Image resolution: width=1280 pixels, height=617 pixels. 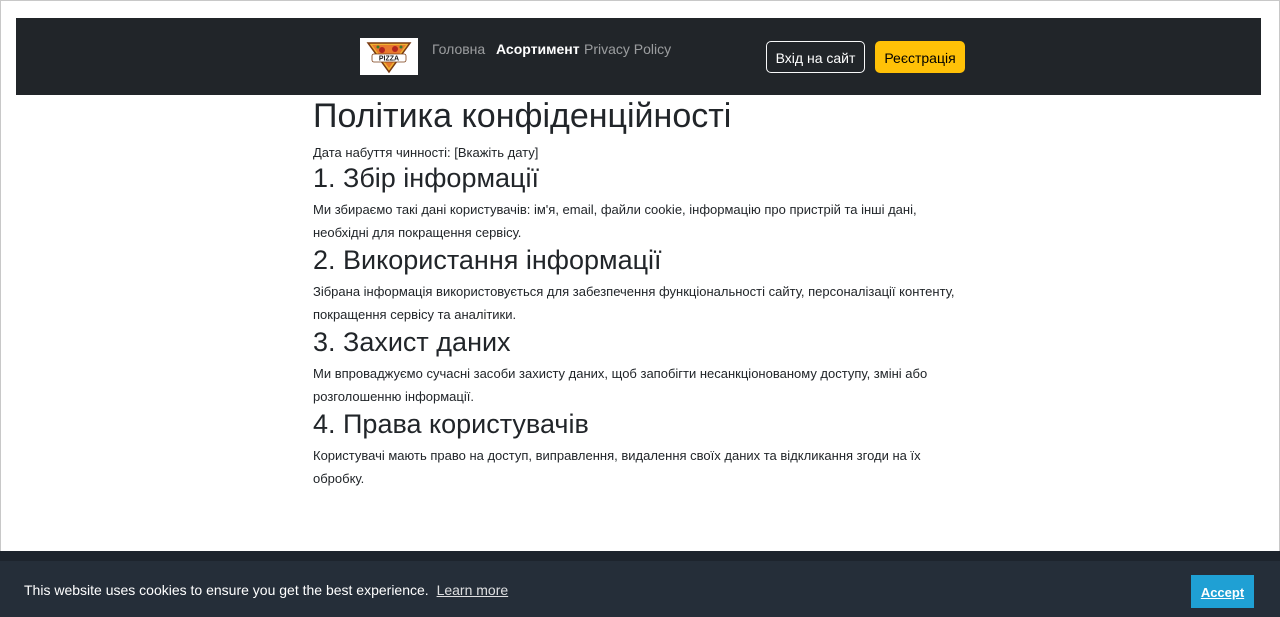 I want to click on section-title: 2. Використання інформації, so click(x=487, y=260).